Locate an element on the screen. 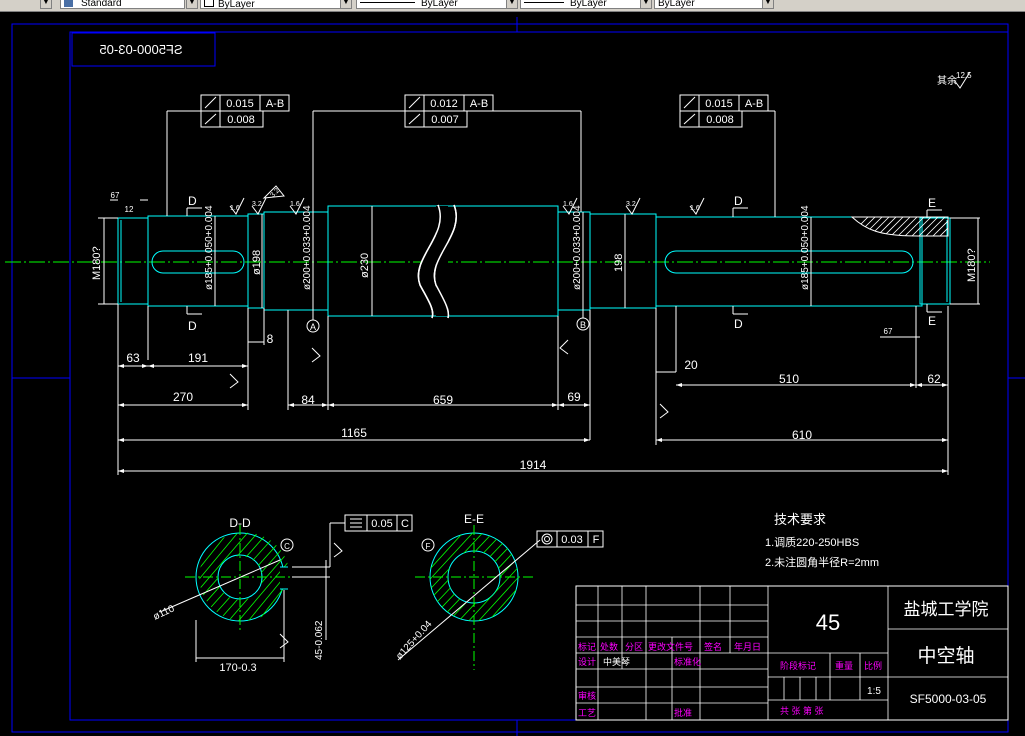 The image size is (1025, 736). datum-a: A is located at coordinates (313, 321).